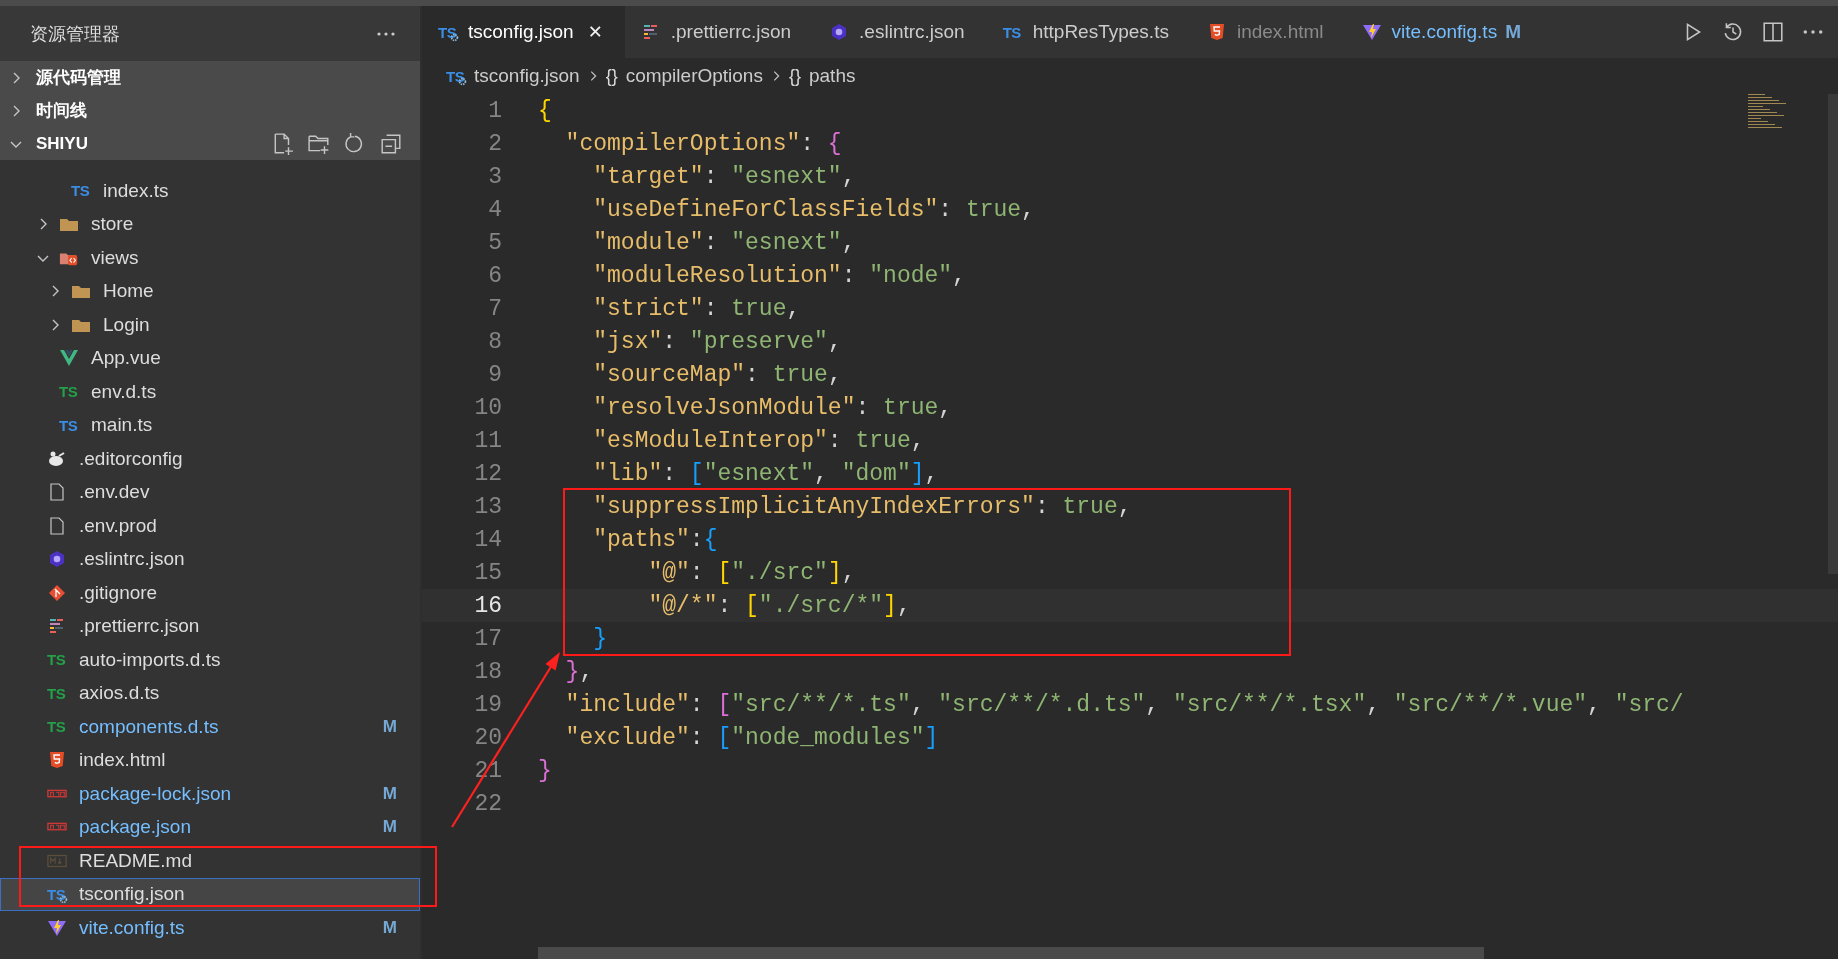 Image resolution: width=1838 pixels, height=959 pixels. Describe the element at coordinates (494, 143) in the screenshot. I see `line-number: 2` at that location.